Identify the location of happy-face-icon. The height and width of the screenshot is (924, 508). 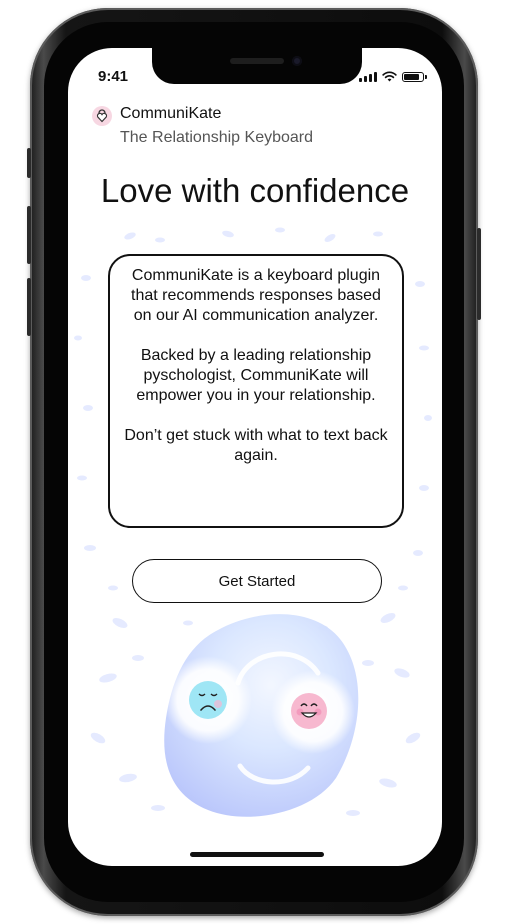
(309, 711).